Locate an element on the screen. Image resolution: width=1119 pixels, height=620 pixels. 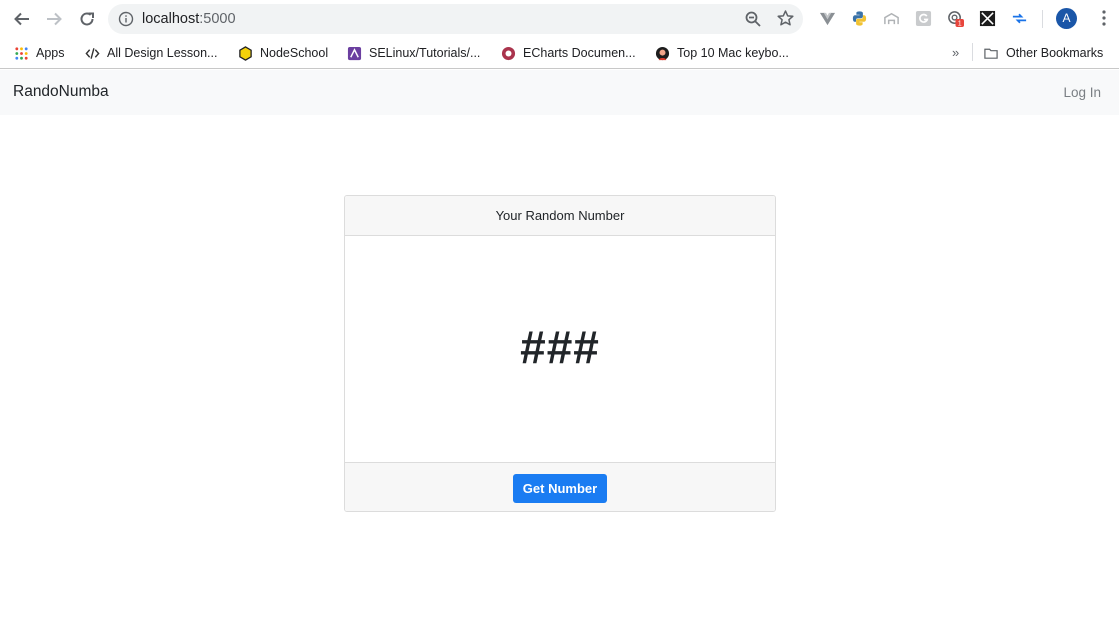
selinux-icon is located at coordinates (354, 53).